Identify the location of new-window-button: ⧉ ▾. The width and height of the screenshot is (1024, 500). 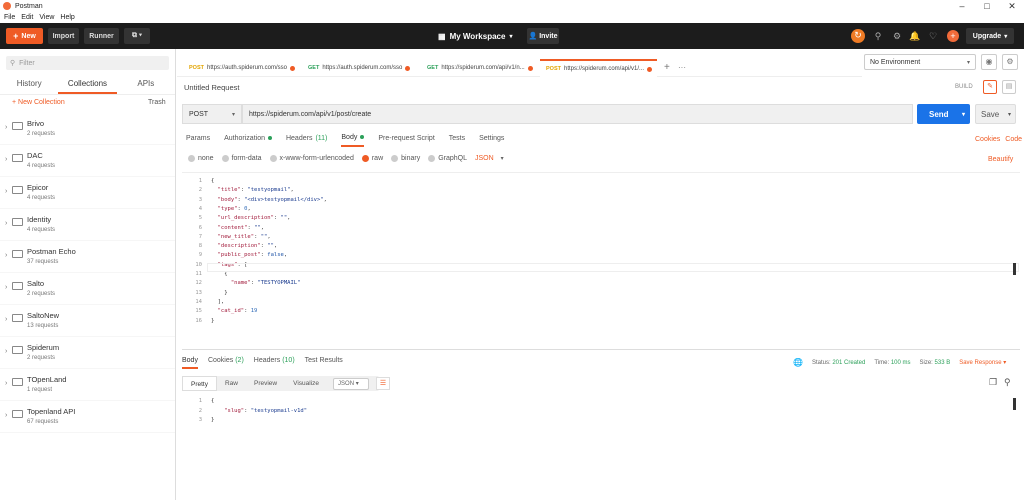
(137, 36).